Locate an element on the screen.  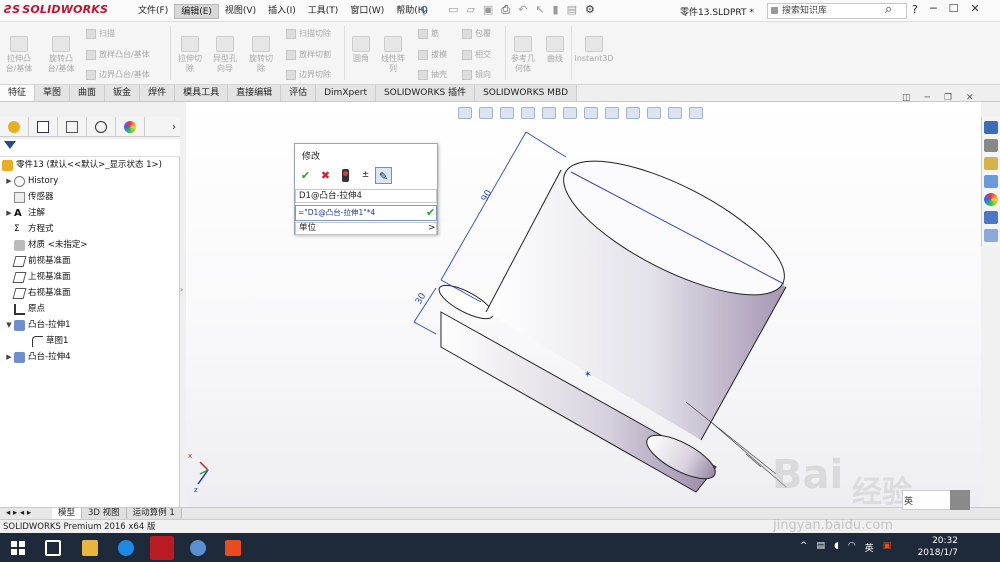
section-view-icon is located at coordinates (528, 113).